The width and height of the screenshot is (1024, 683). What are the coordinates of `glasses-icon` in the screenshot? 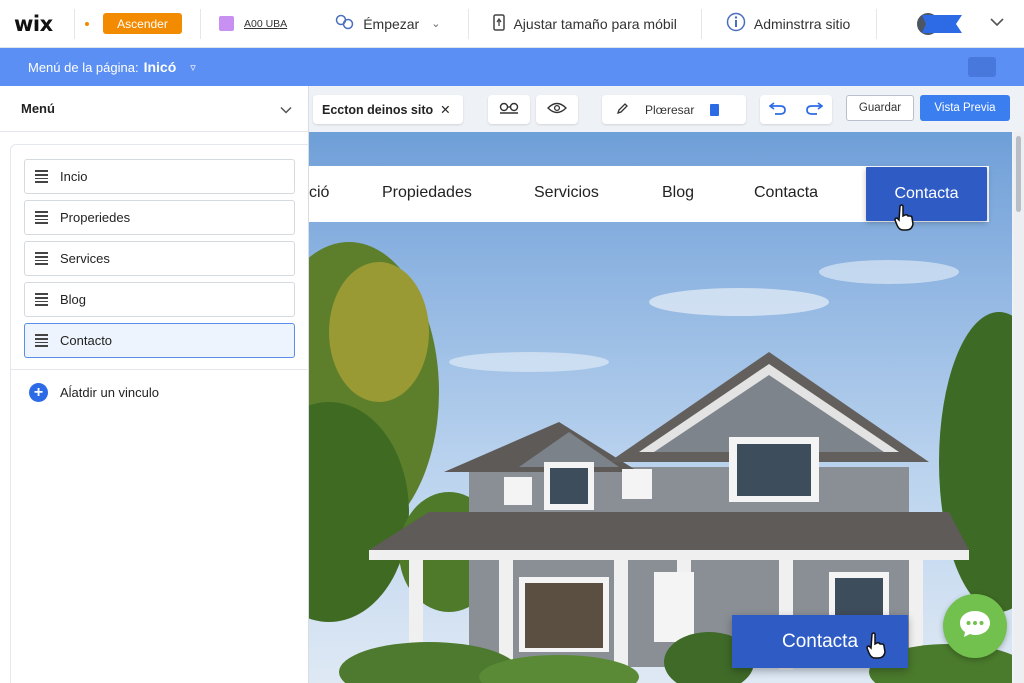 It's located at (509, 109).